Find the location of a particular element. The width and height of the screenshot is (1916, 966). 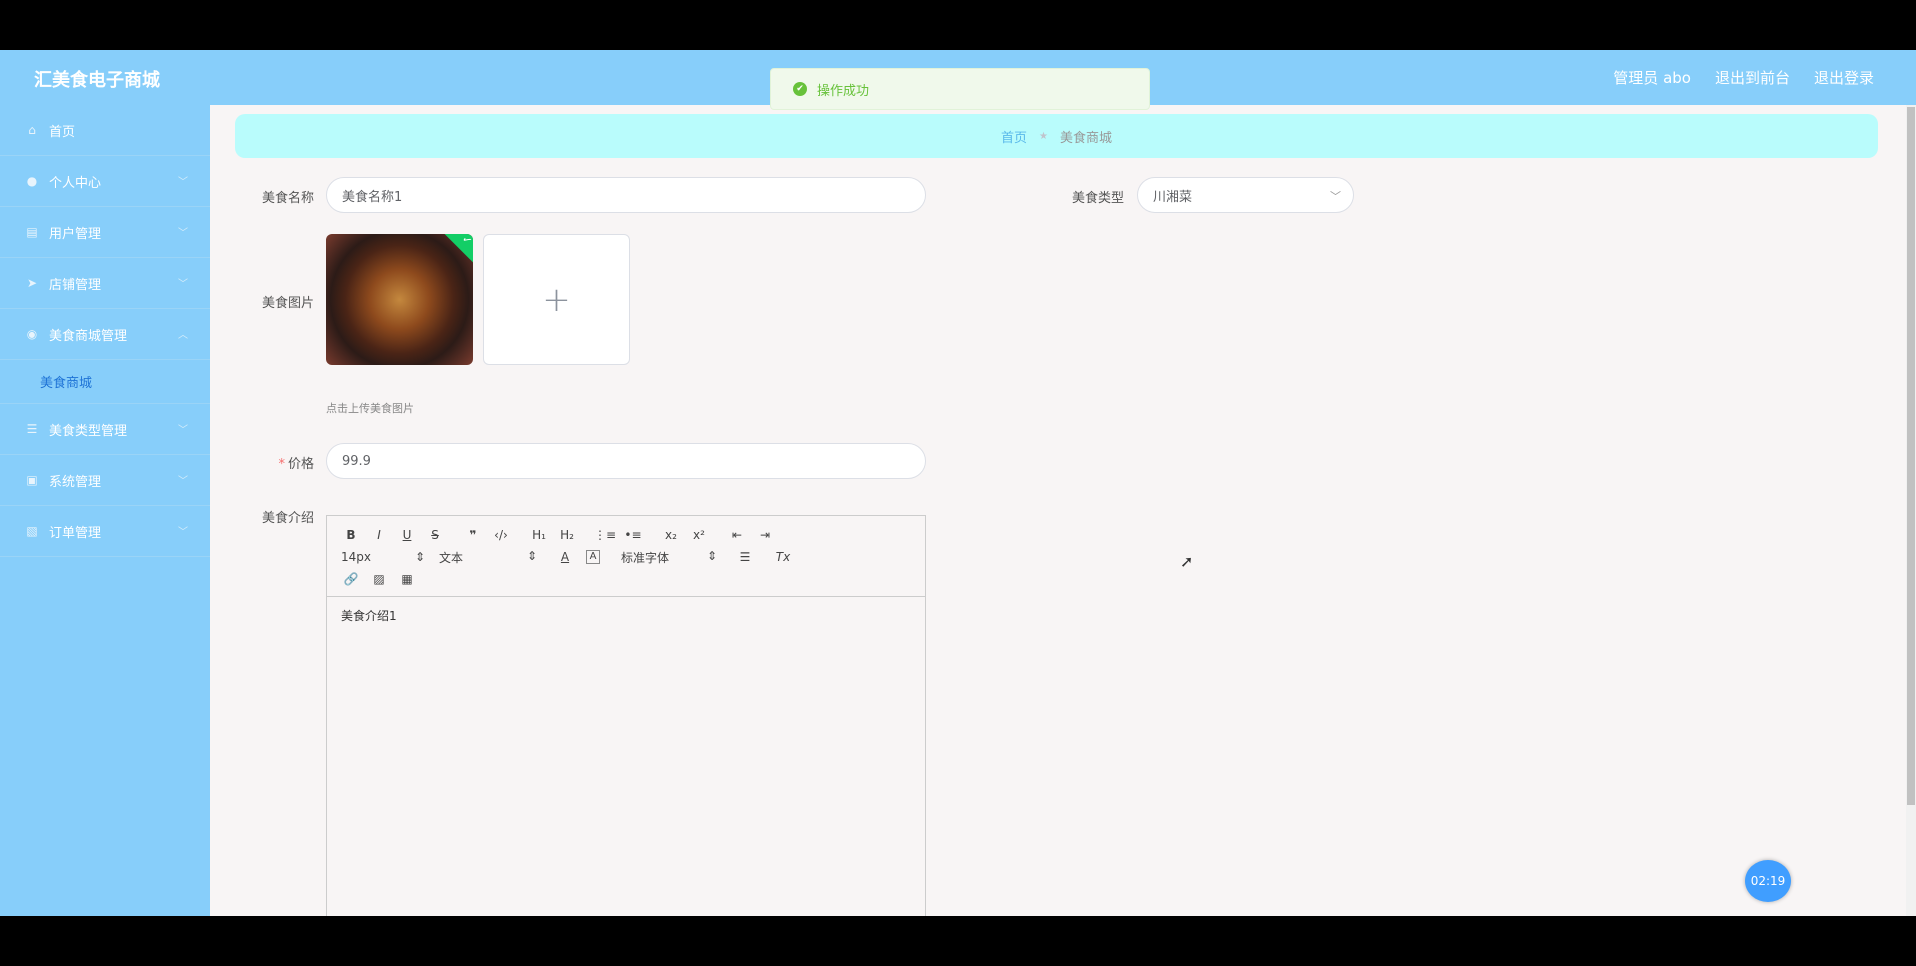

sidebar-item-label: 首页 is located at coordinates (62, 132).